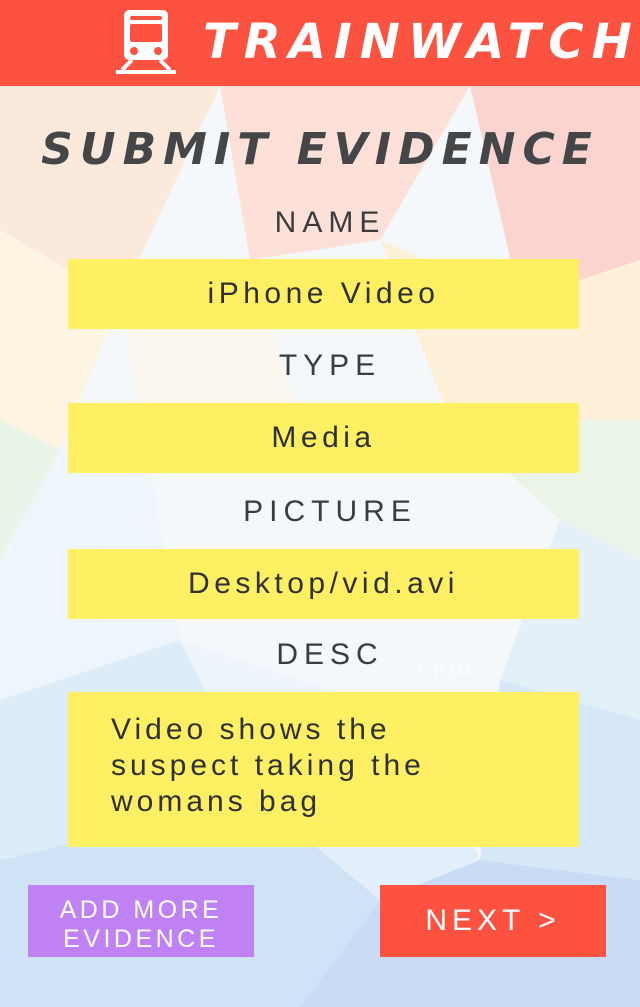 This screenshot has height=1007, width=640. Describe the element at coordinates (268, 765) in the screenshot. I see `desc-line: suspect taking the` at that location.